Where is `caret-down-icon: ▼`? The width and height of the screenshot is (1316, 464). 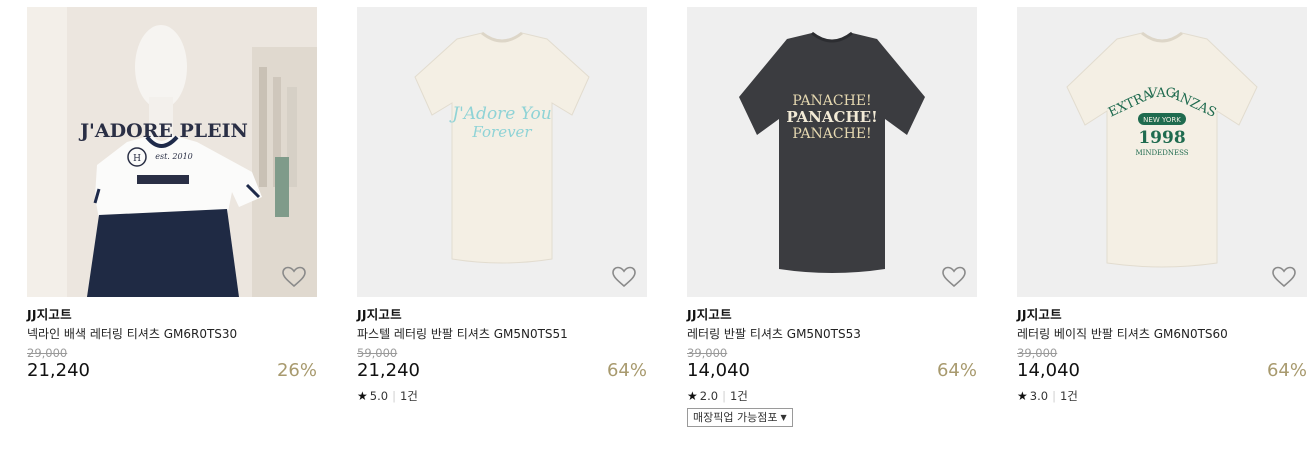
caret-down-icon: ▼ is located at coordinates (783, 417).